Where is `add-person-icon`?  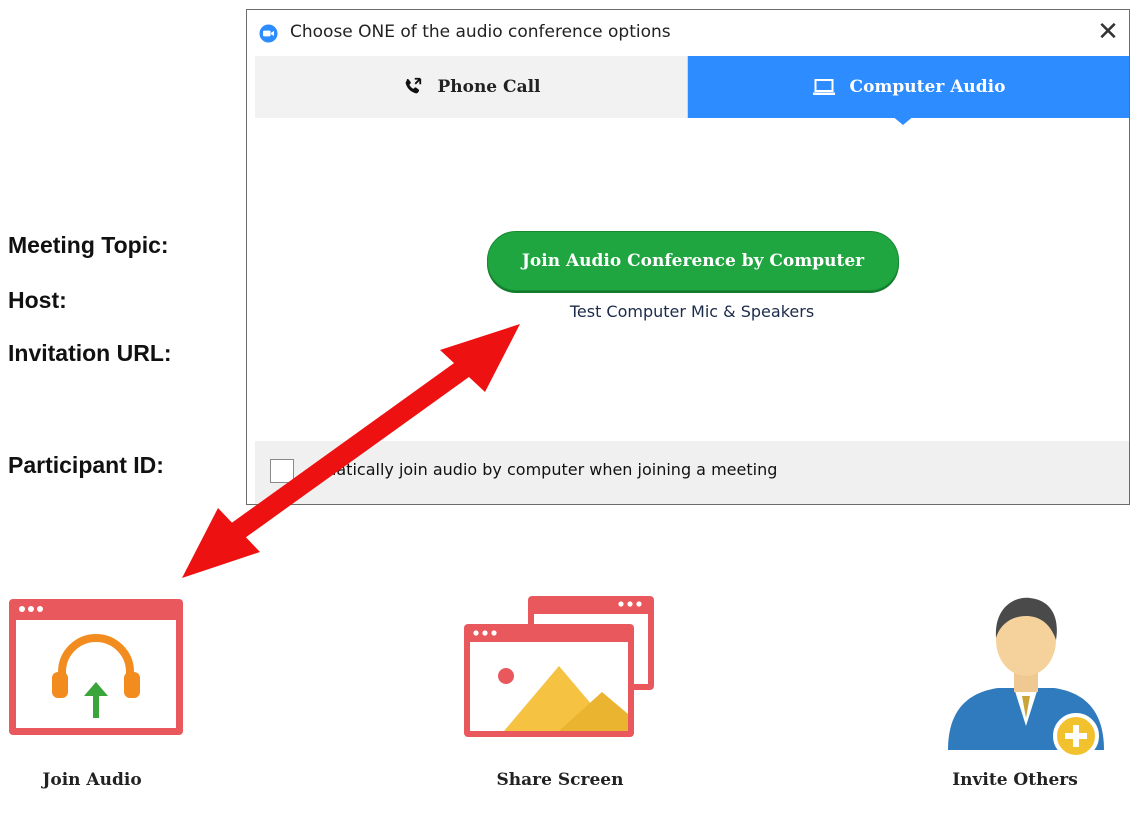
add-person-icon is located at coordinates (1026, 678).